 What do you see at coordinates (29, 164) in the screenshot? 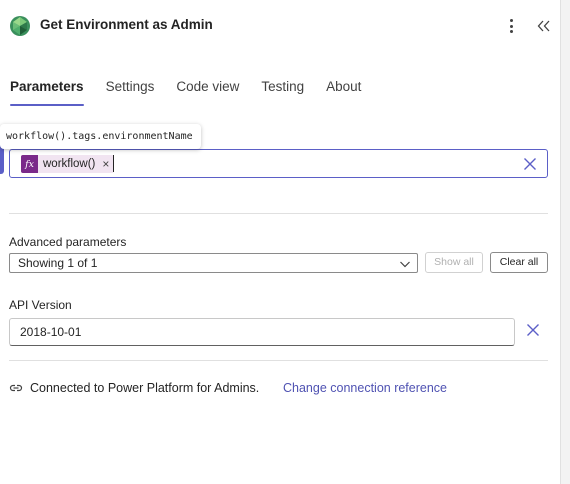
I see `function-icon: fx` at bounding box center [29, 164].